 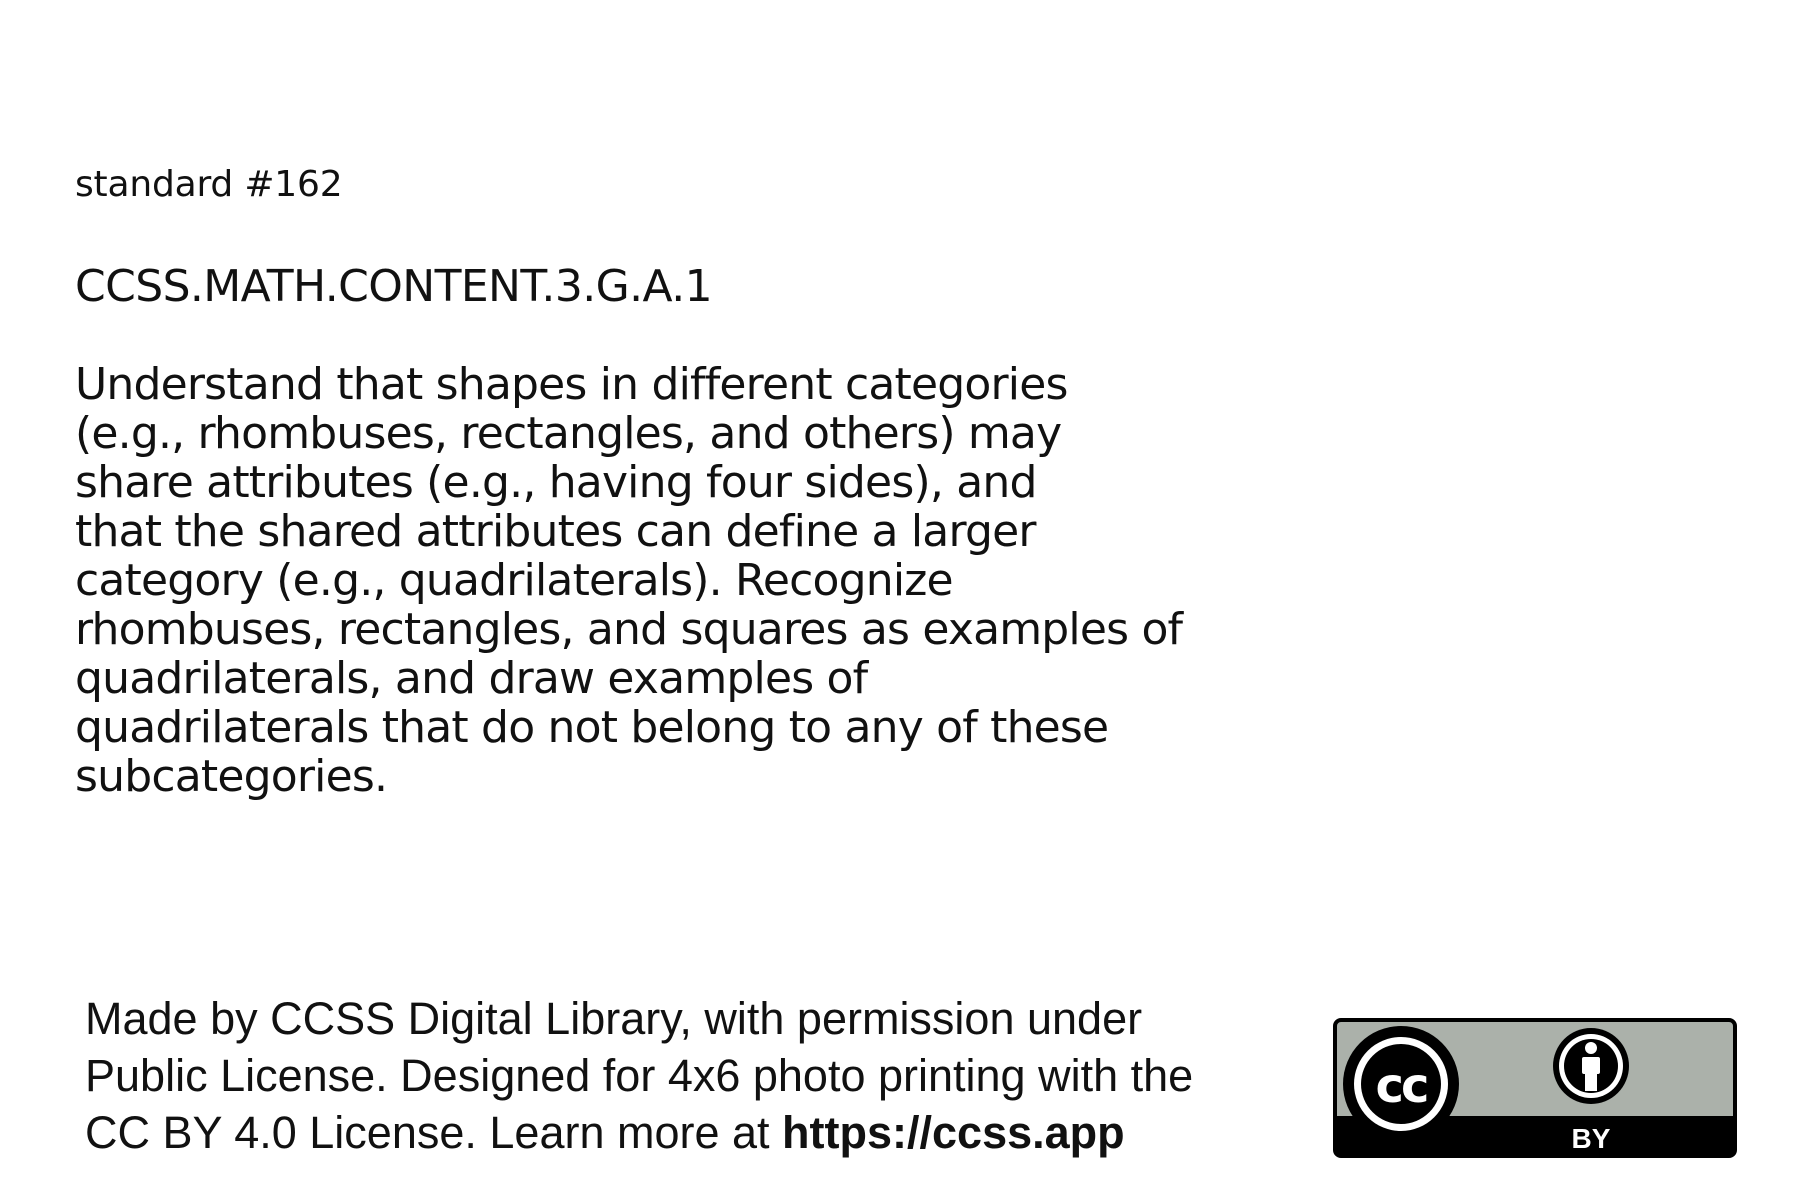 What do you see at coordinates (434, 1132) in the screenshot?
I see `footer-line-3-text: CC BY 4.0 License. Learn more at` at bounding box center [434, 1132].